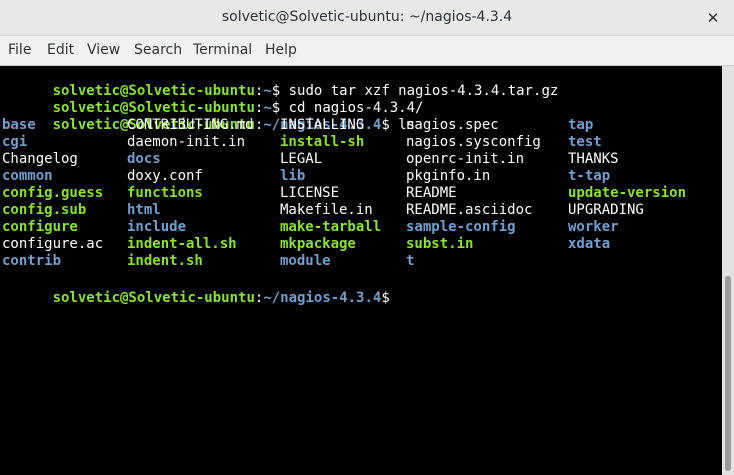 This screenshot has height=475, width=734. I want to click on ls-entry-dir: common, so click(27, 176).